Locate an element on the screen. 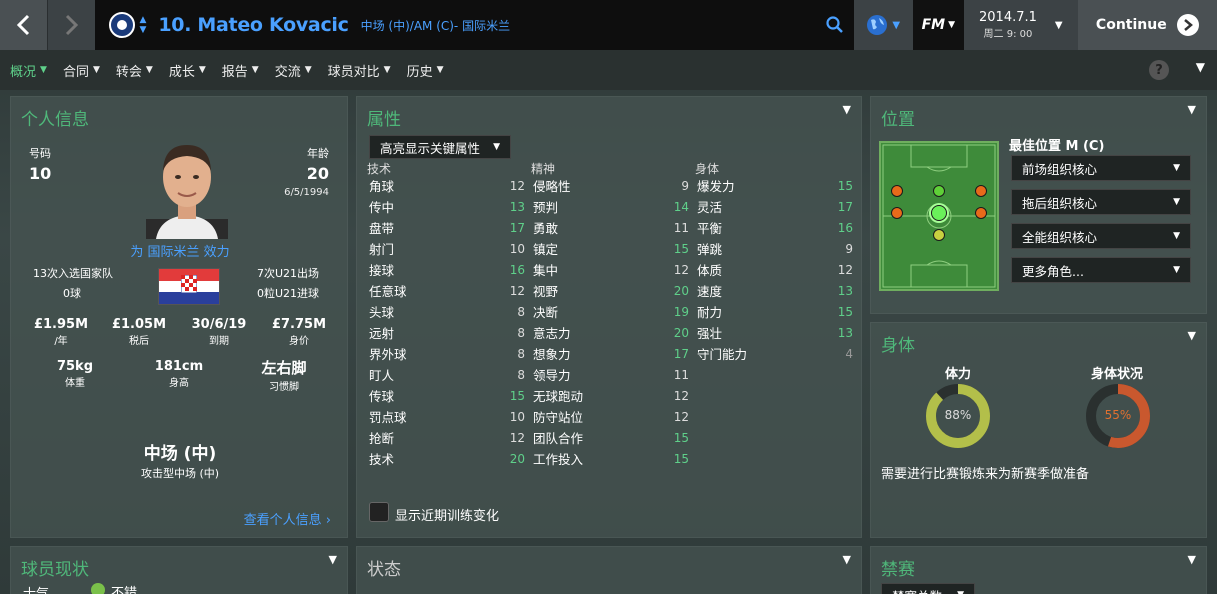 The image size is (1217, 594). back-button is located at coordinates (24, 25).